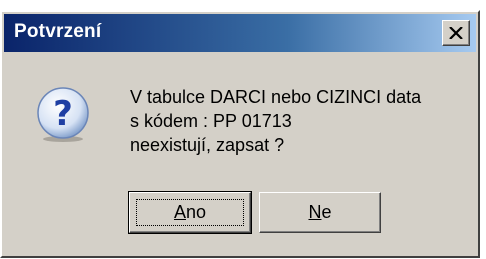  I want to click on title-bar: Potvrzení, so click(240, 33).